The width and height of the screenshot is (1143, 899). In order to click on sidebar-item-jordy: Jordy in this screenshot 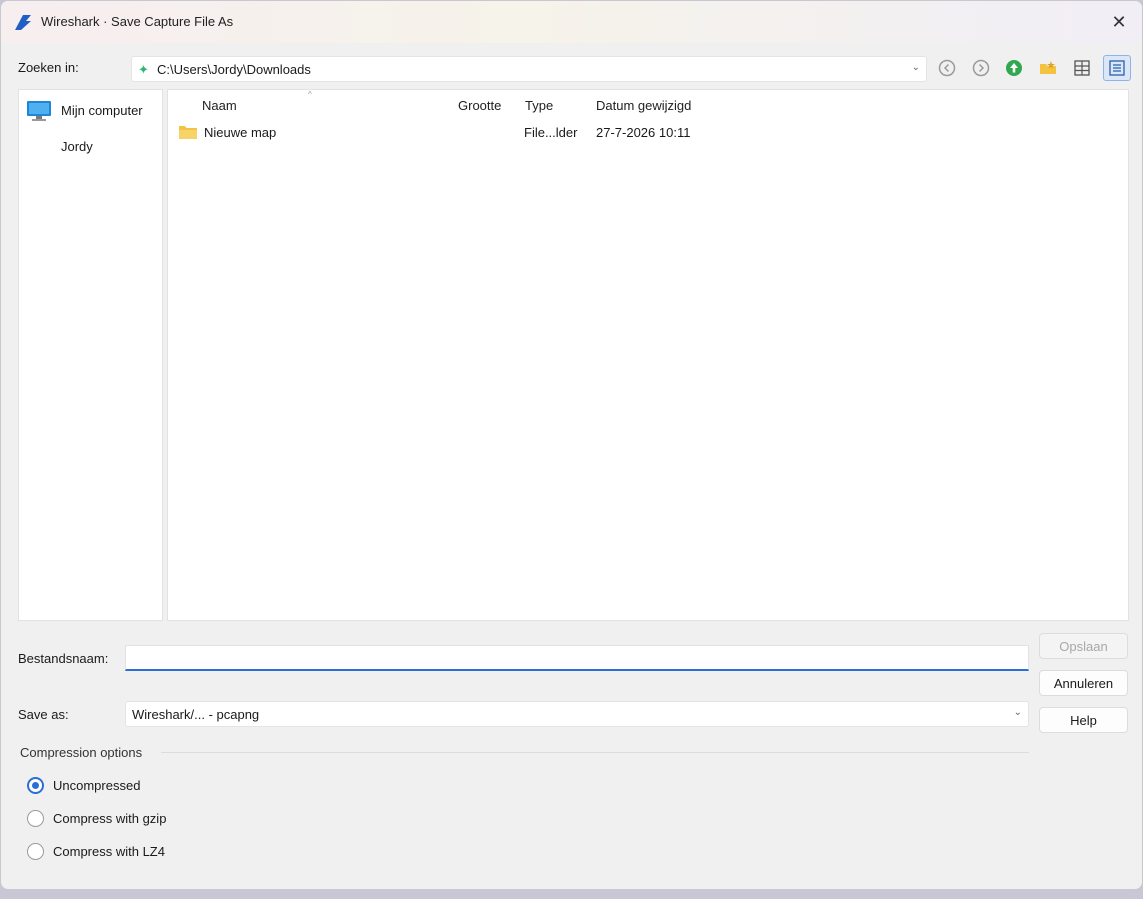, I will do `click(90, 146)`.